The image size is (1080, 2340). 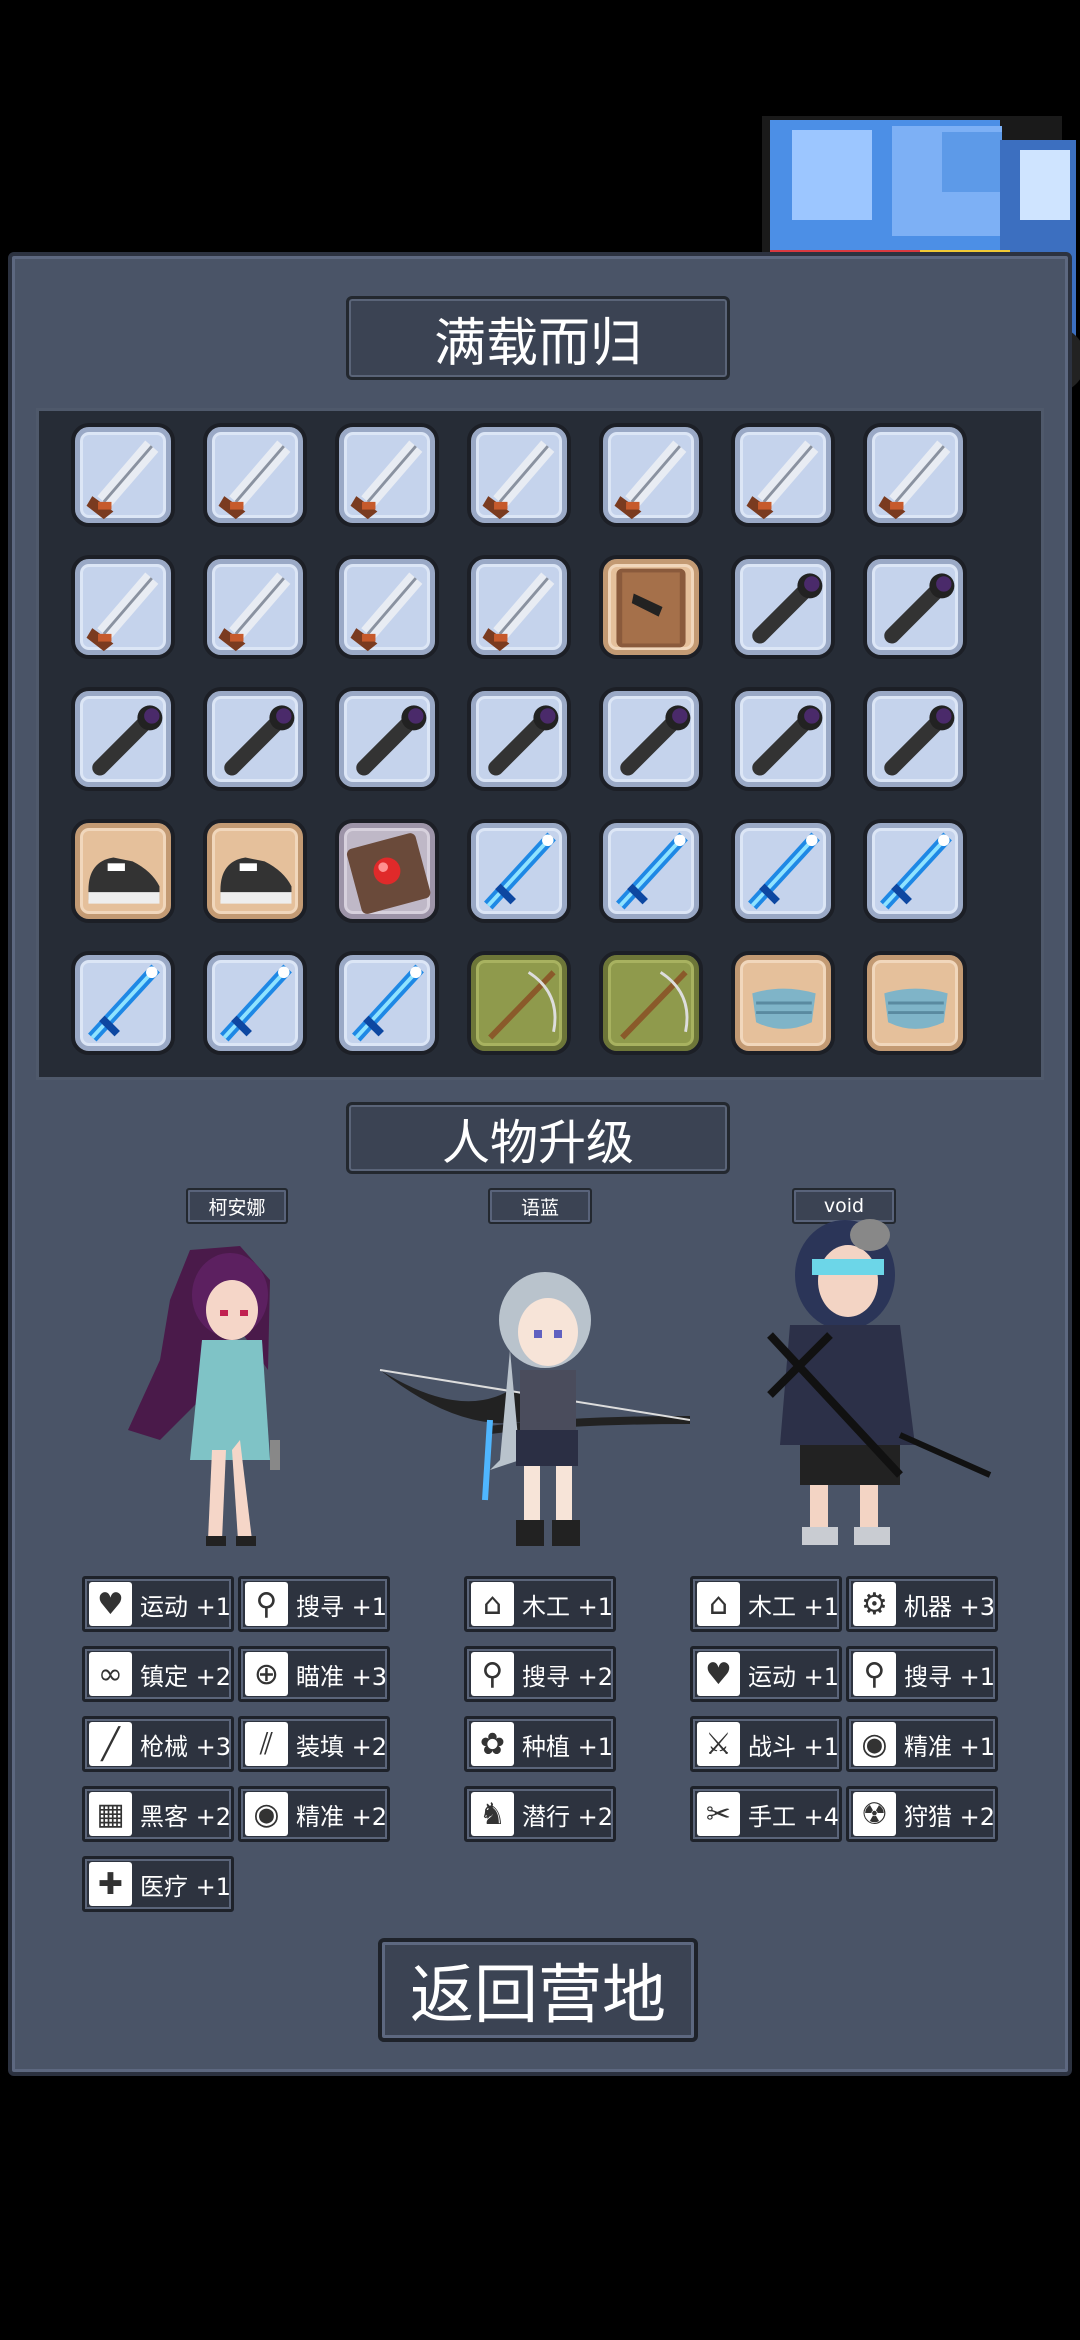 I want to click on house-icon: ⌂, so click(x=492, y=1604).